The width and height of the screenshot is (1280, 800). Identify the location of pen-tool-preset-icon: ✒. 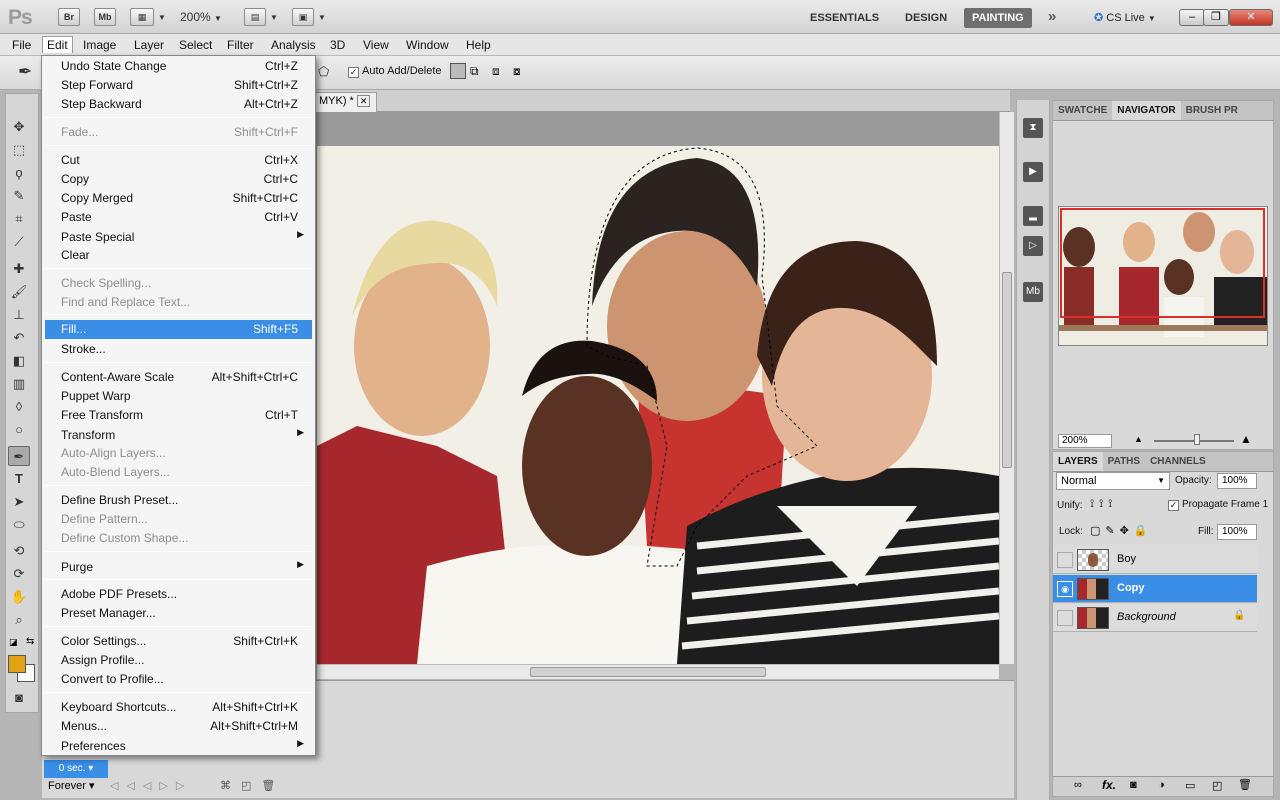
(25, 72).